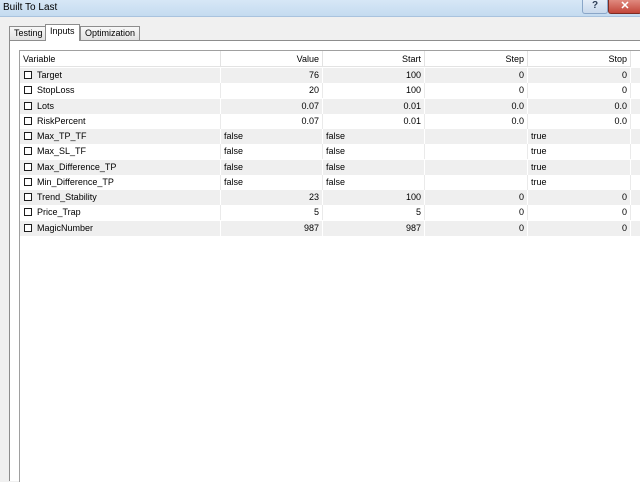  What do you see at coordinates (120, 106) in the screenshot?
I see `variable-cell: Lots` at bounding box center [120, 106].